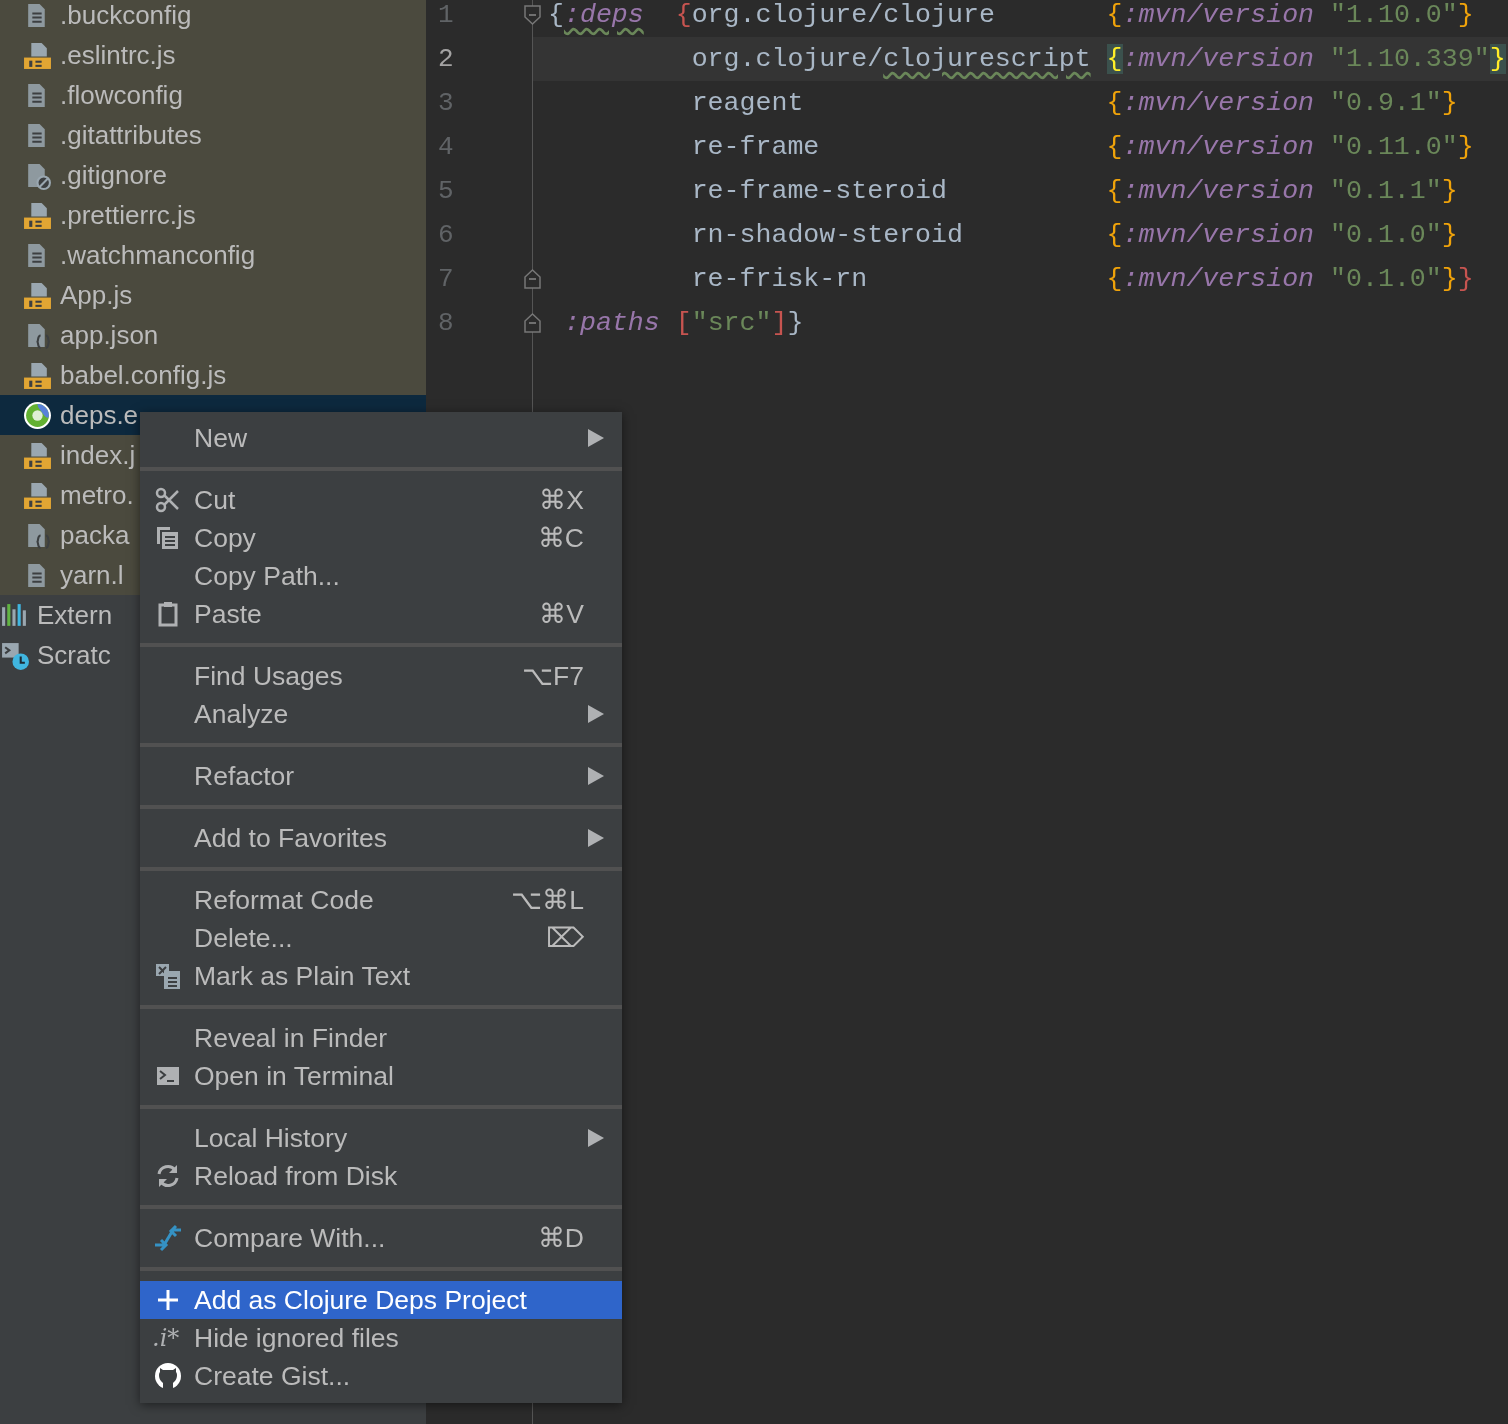  What do you see at coordinates (446, 323) in the screenshot?
I see `line-number: 8` at bounding box center [446, 323].